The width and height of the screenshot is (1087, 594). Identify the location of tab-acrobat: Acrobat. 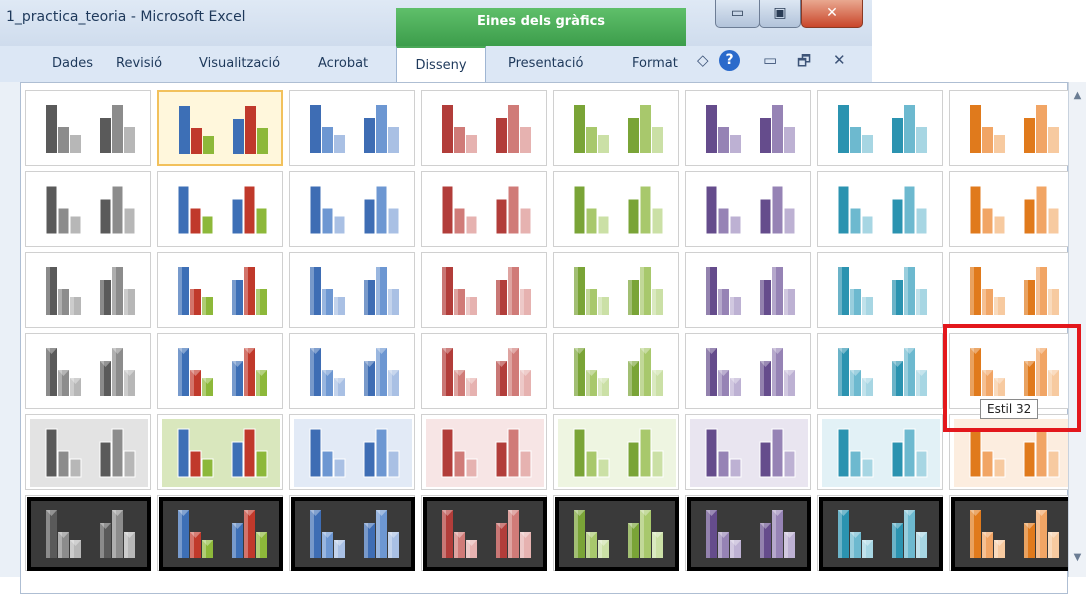
(343, 63).